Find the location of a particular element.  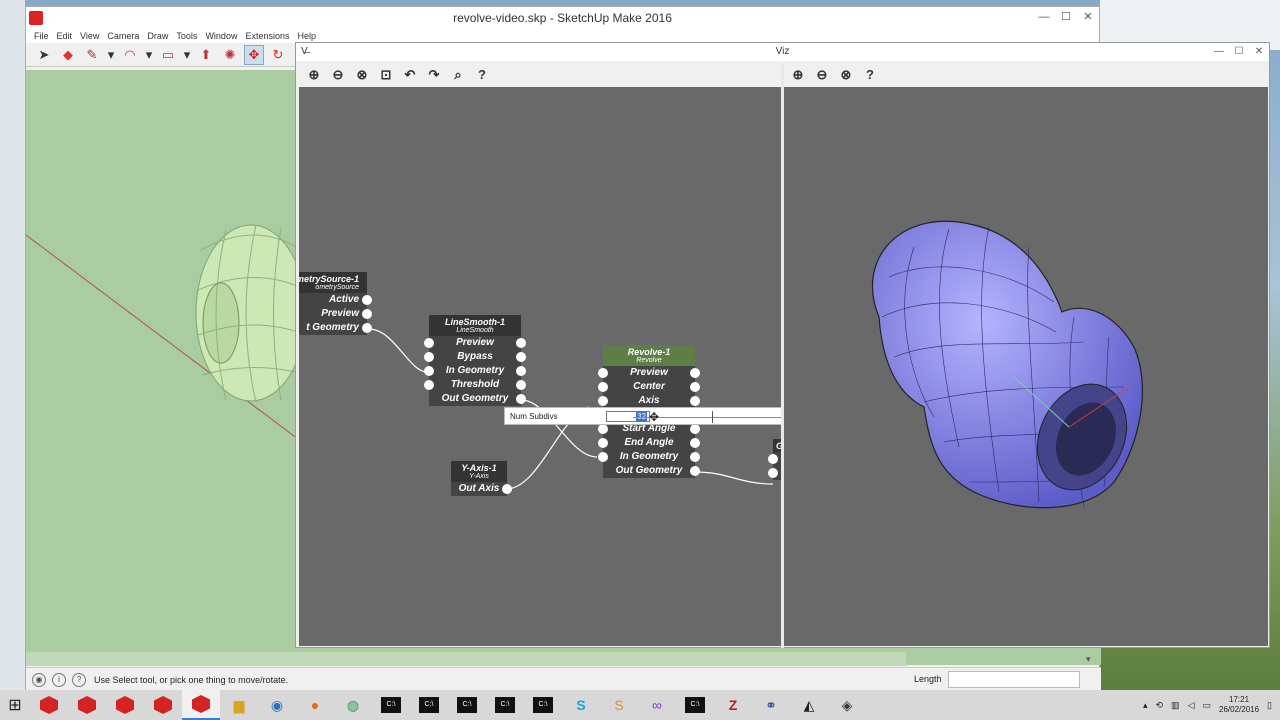

node-partial: G is located at coordinates (774, 459).